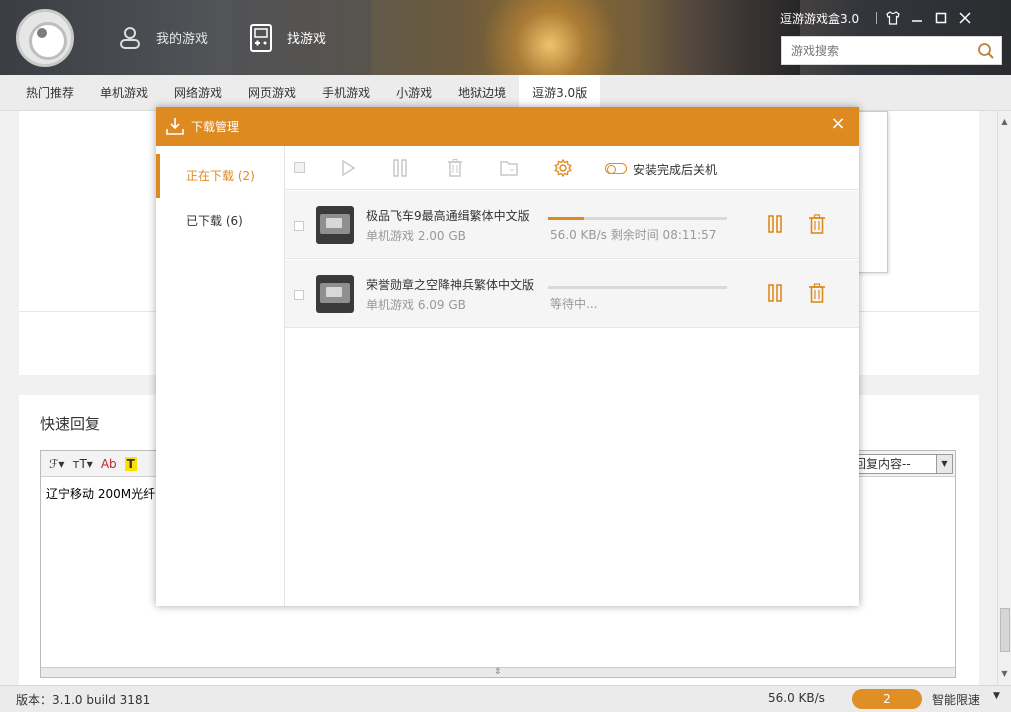 This screenshot has width=1011, height=712. What do you see at coordinates (944, 464) in the screenshot?
I see `chevron-down-icon: ▼` at bounding box center [944, 464].